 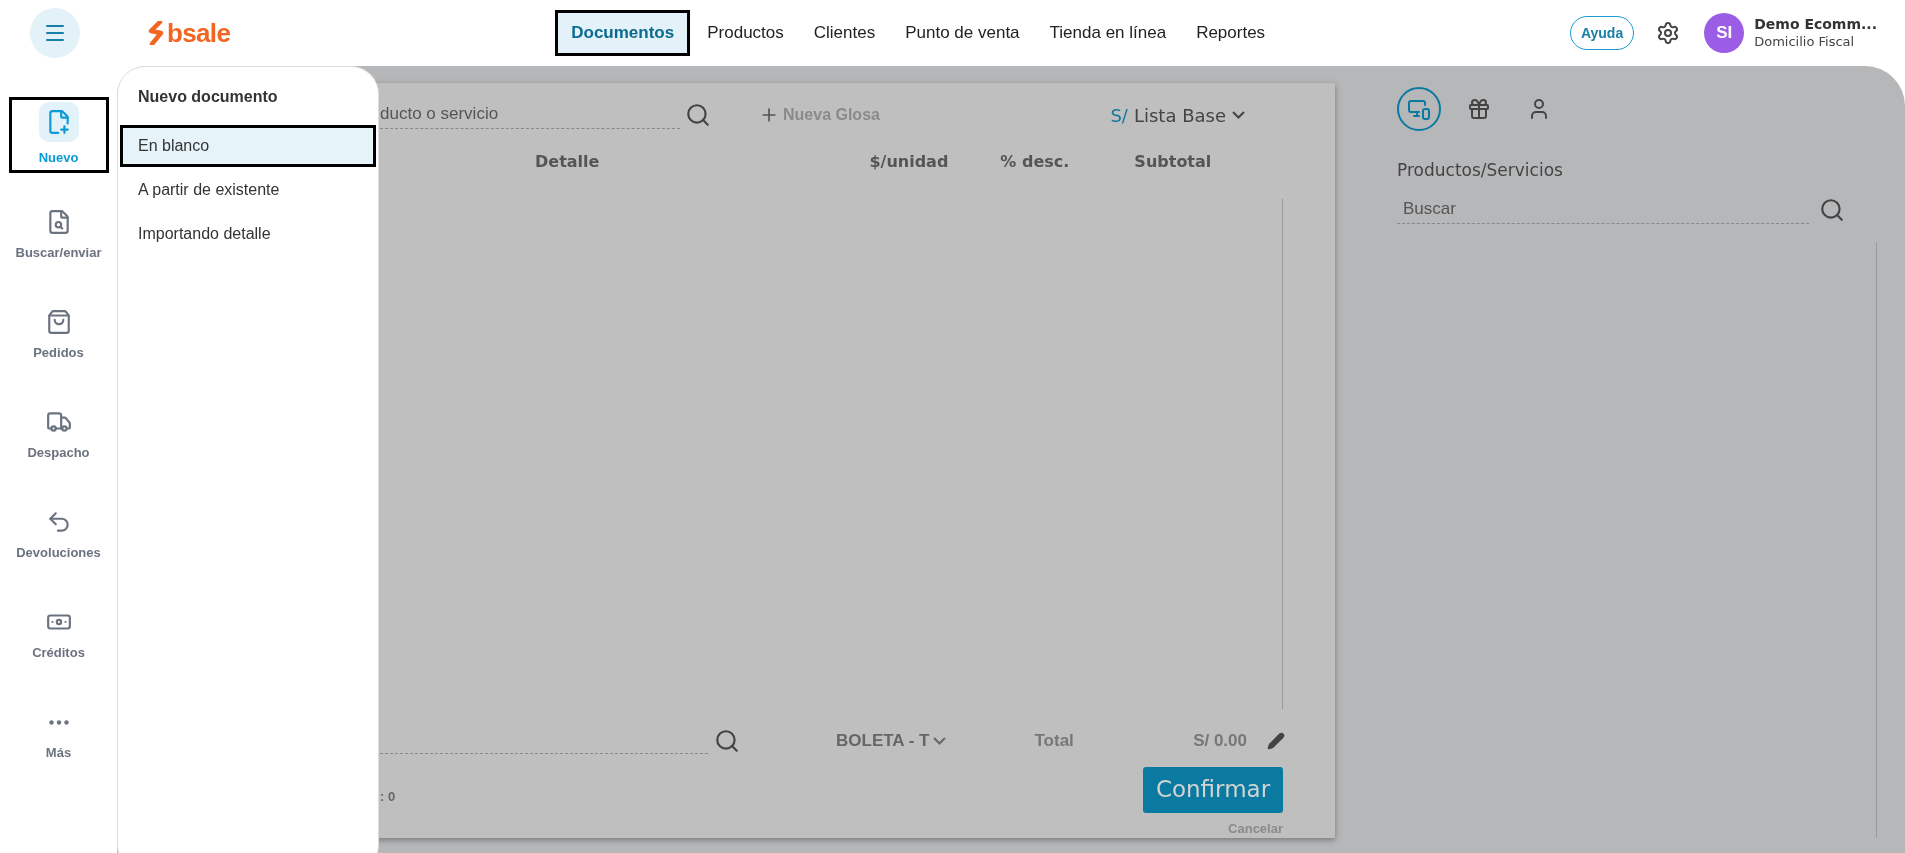 I want to click on user-subtitle: Domicilio Fiscal, so click(x=1805, y=41).